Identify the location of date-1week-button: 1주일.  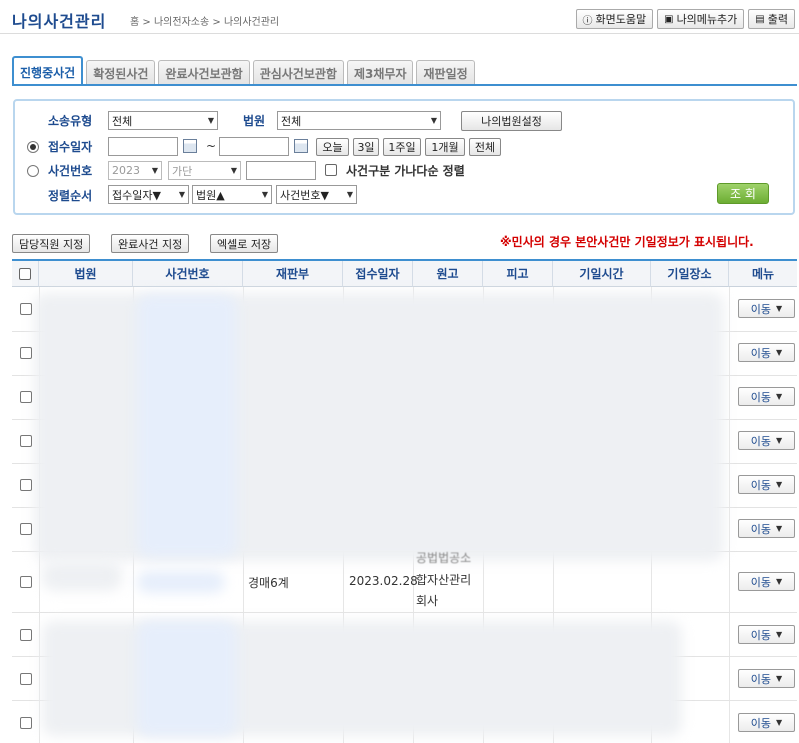
(402, 147).